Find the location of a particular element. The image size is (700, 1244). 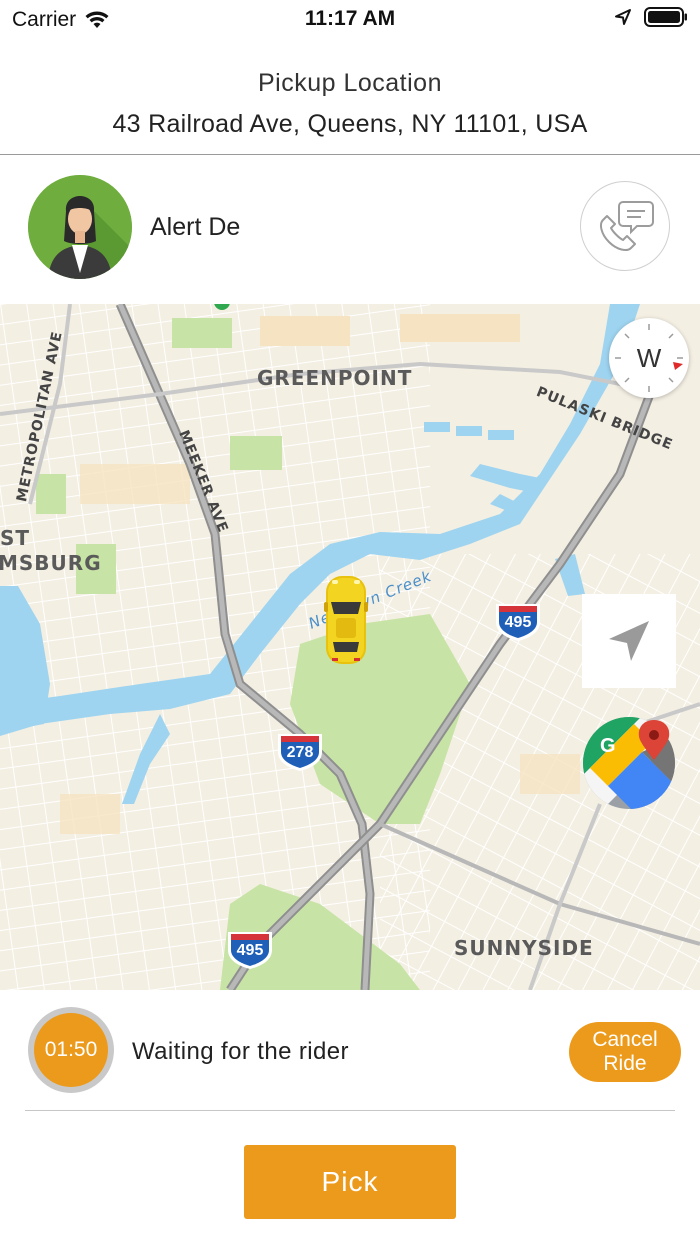

map-label-east-williamsburg-top: ST is located at coordinates (15, 538).